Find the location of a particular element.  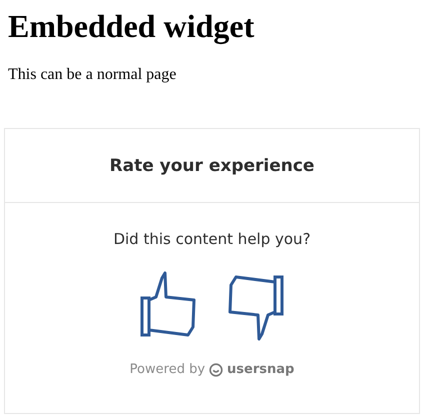

powered-by-label: Powered by is located at coordinates (168, 369).